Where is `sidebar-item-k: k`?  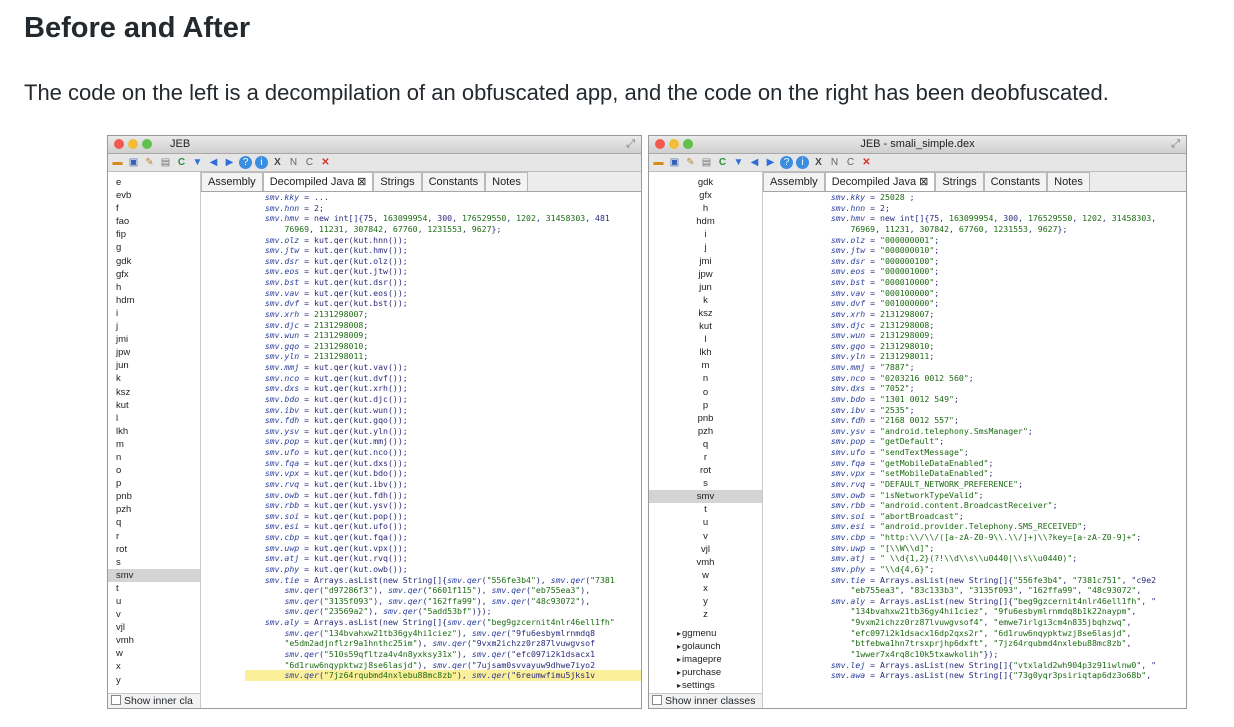
sidebar-item-k: k is located at coordinates (705, 300).